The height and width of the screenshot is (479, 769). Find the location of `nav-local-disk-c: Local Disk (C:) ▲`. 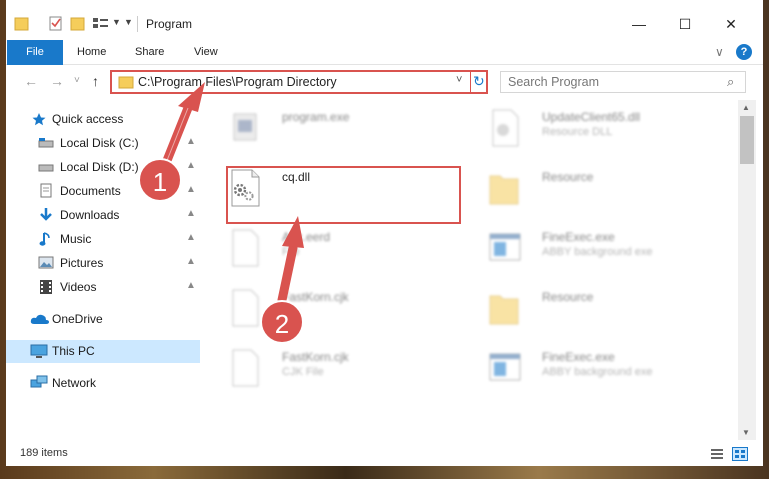

nav-local-disk-c: Local Disk (C:) ▲ is located at coordinates (103, 143).